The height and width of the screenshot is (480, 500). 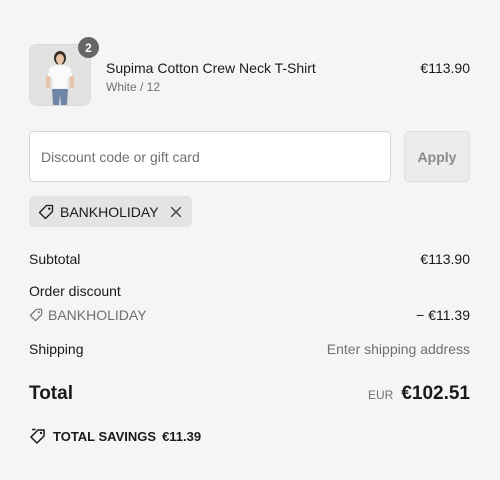 I want to click on total-savings: TOTAL SAVINGS €11.39, so click(x=115, y=436).